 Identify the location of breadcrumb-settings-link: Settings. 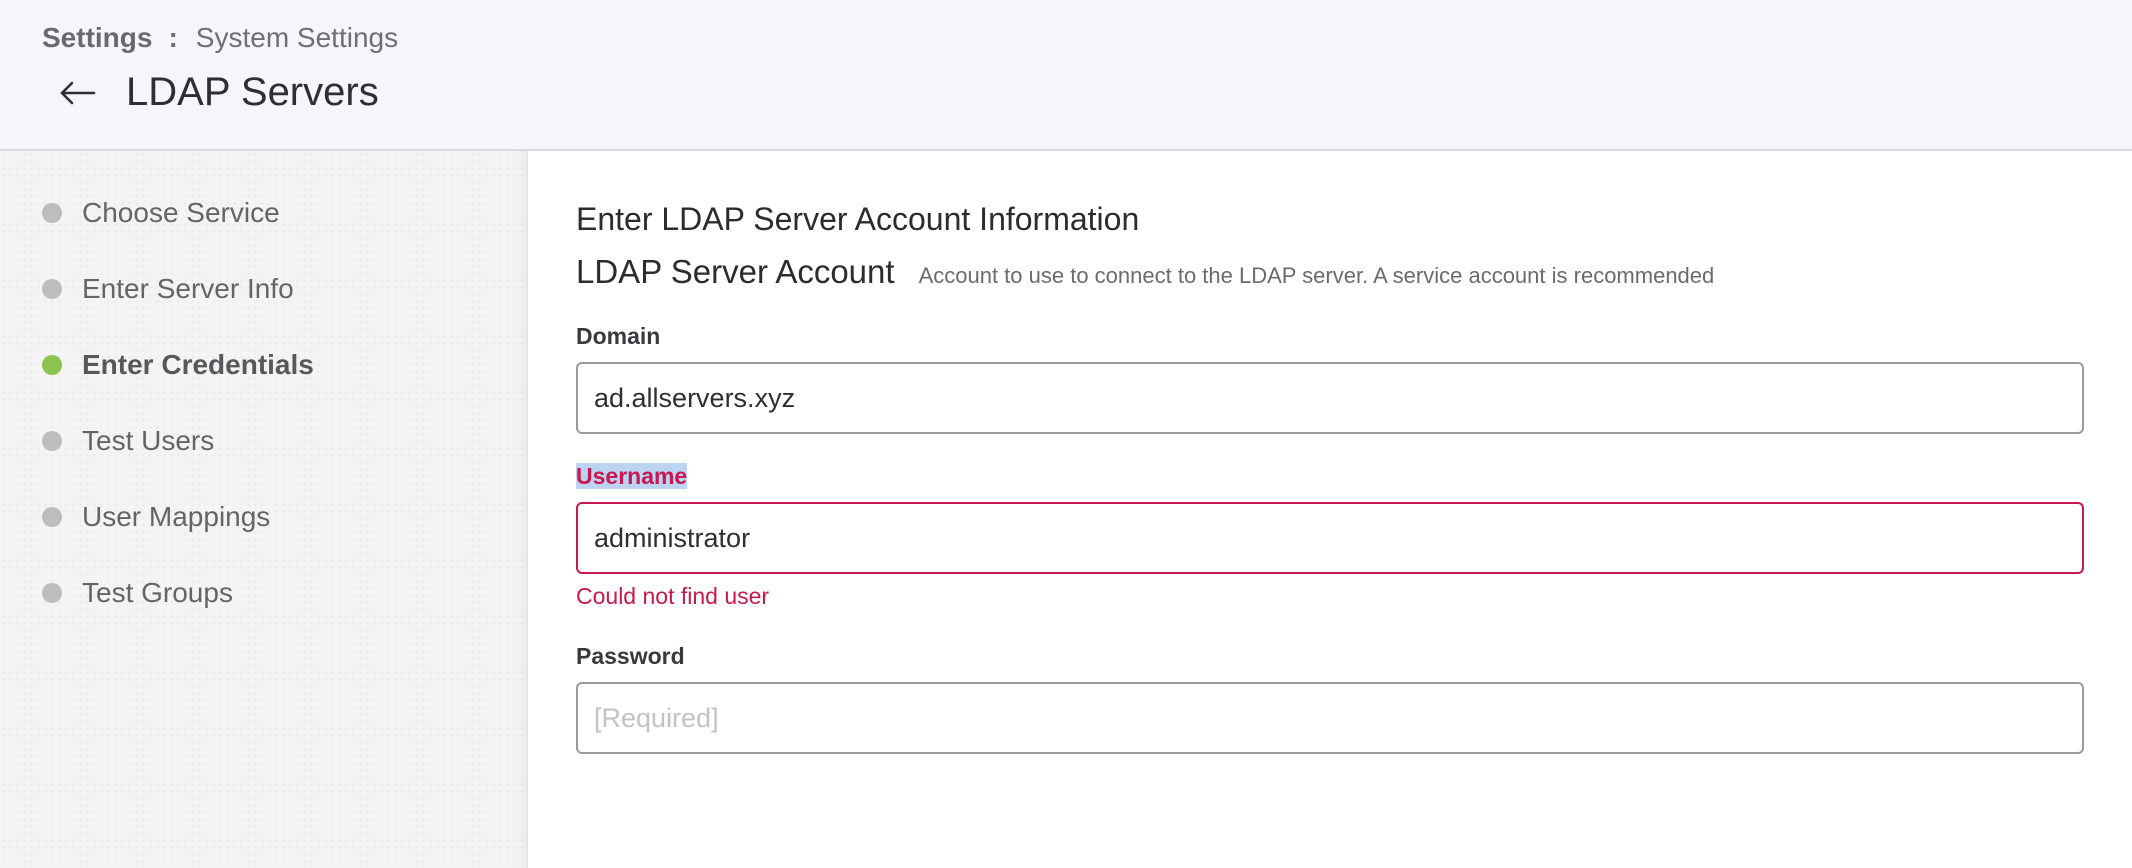
(97, 38).